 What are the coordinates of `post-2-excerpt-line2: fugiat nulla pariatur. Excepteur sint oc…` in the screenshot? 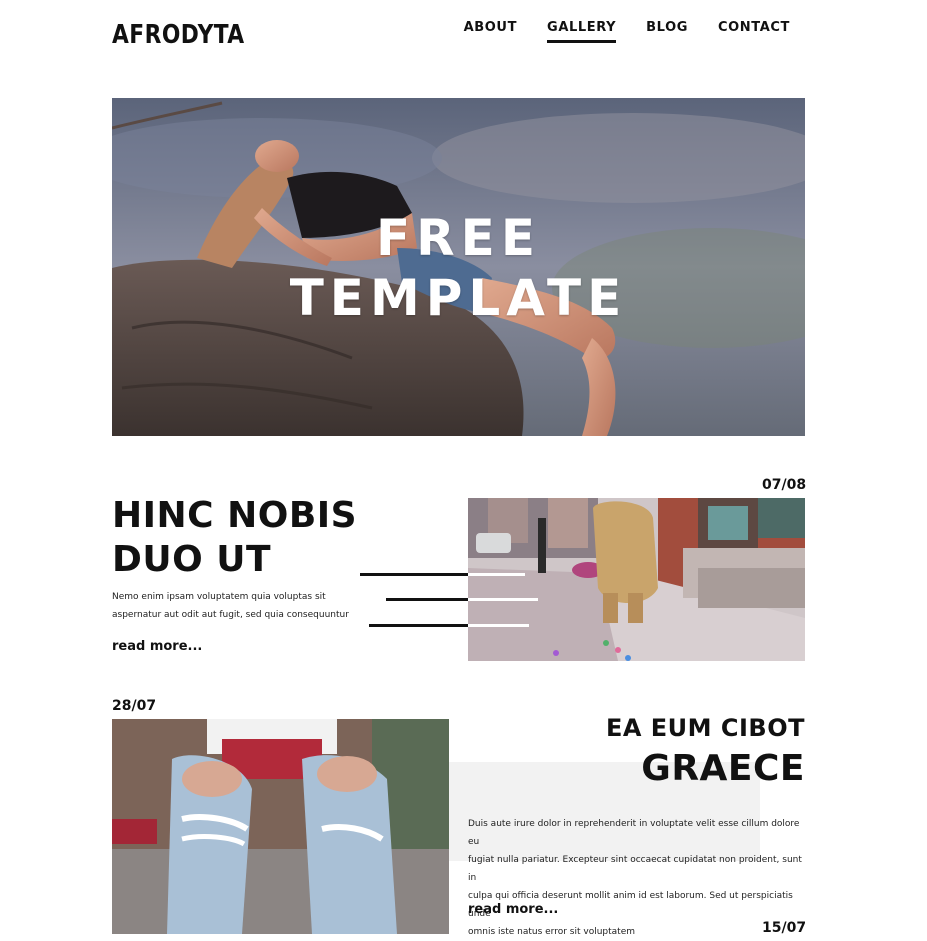 It's located at (635, 869).